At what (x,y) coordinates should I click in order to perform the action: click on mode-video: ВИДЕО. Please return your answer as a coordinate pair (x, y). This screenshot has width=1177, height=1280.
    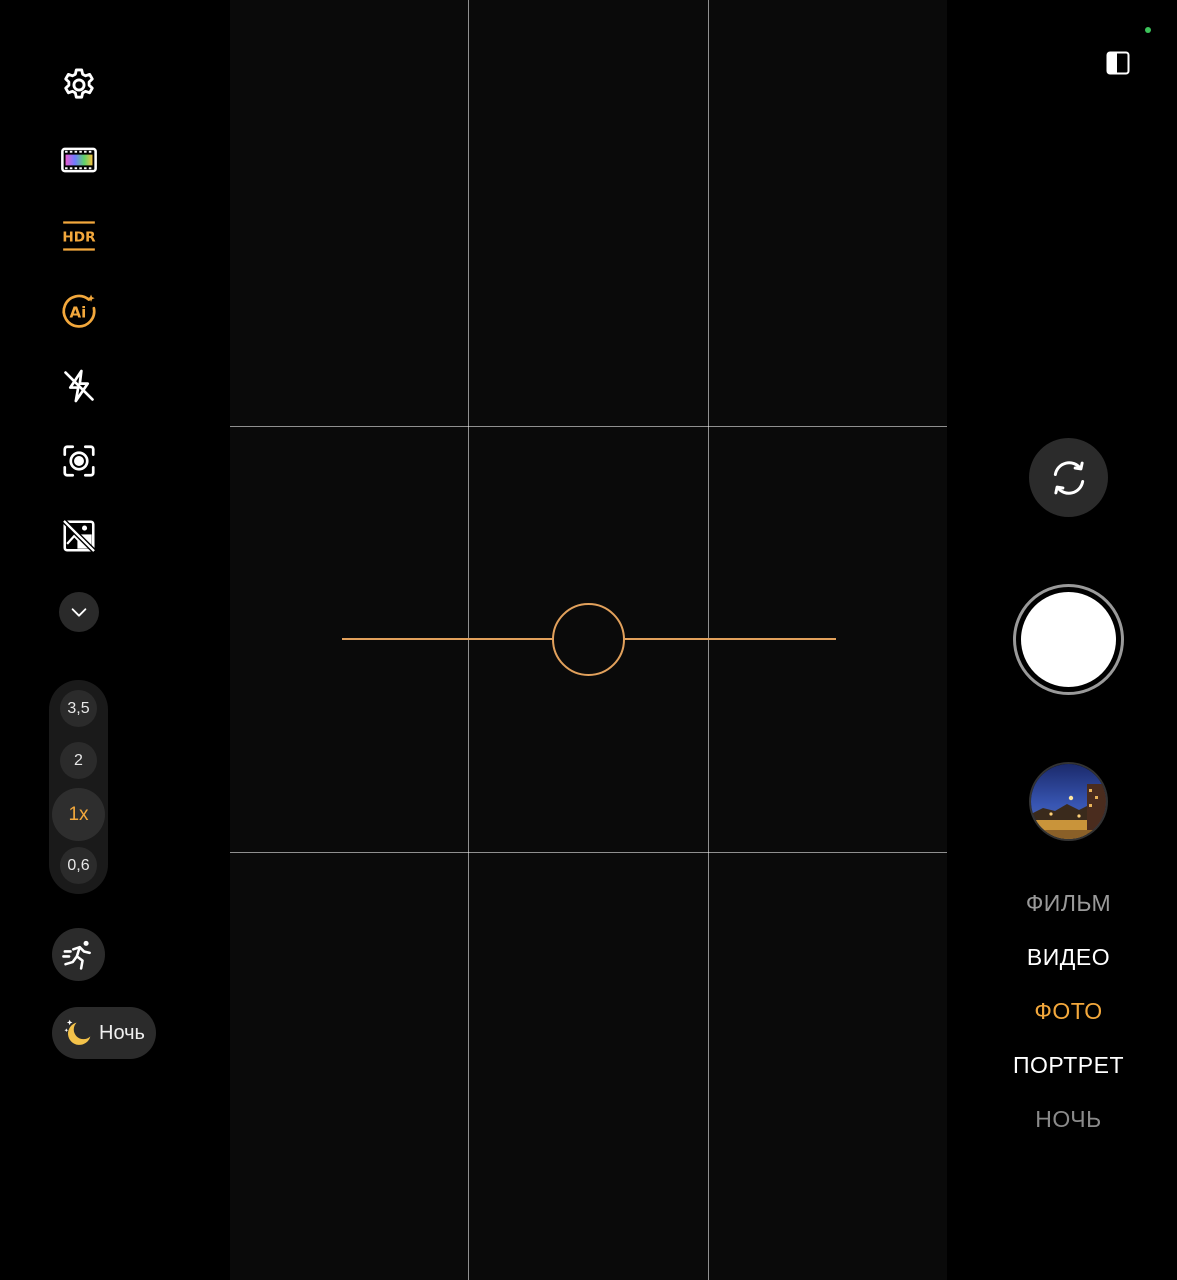
    Looking at the image, I should click on (1068, 957).